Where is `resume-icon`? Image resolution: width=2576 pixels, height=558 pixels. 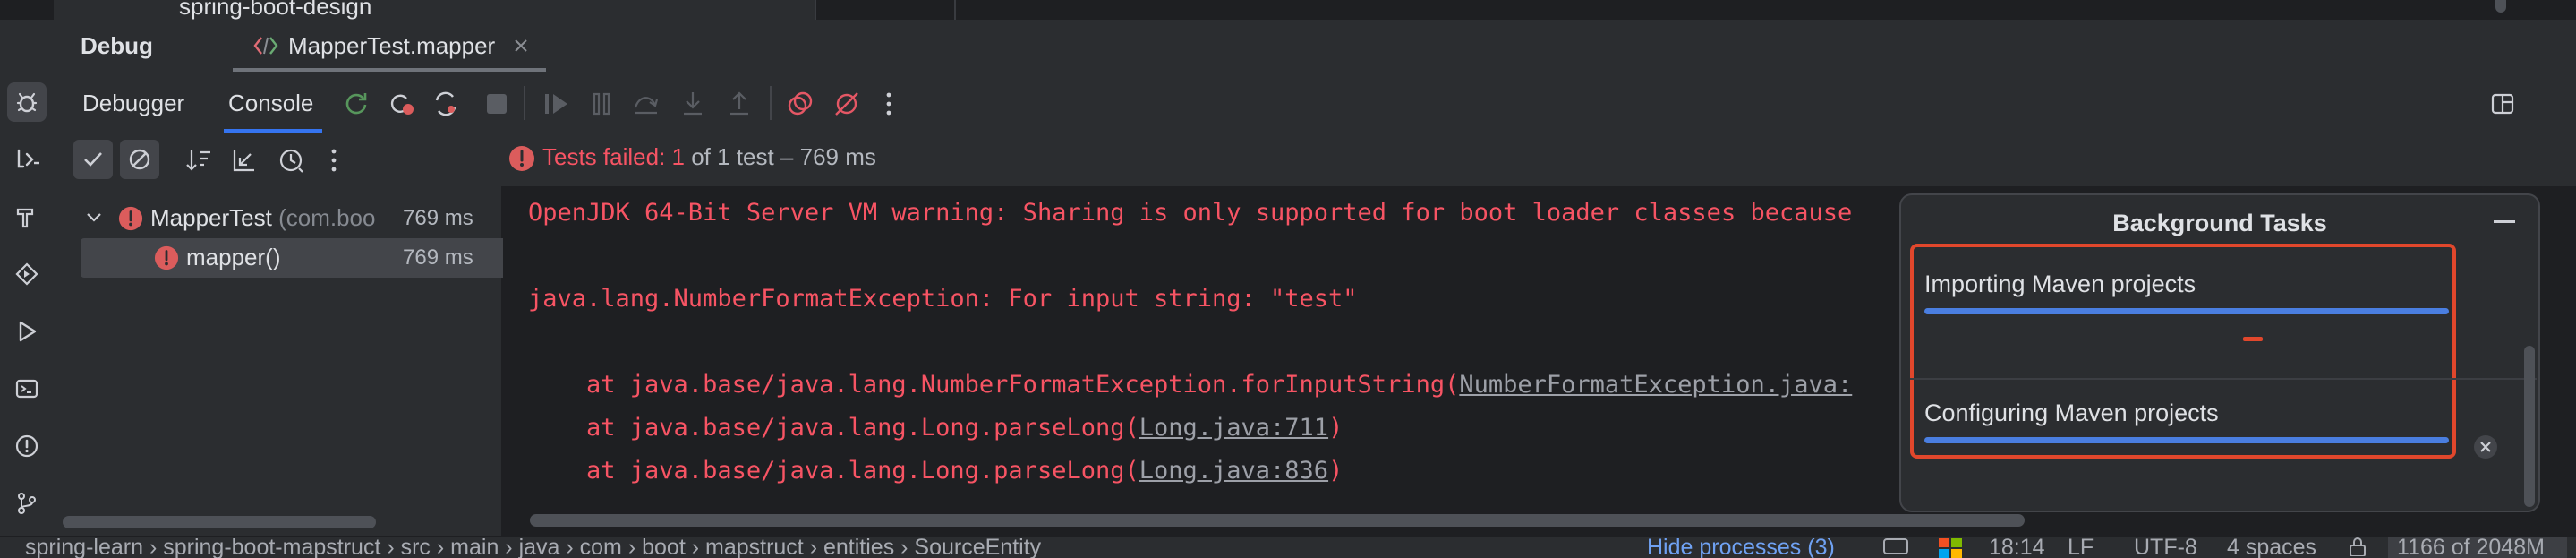
resume-icon is located at coordinates (556, 103).